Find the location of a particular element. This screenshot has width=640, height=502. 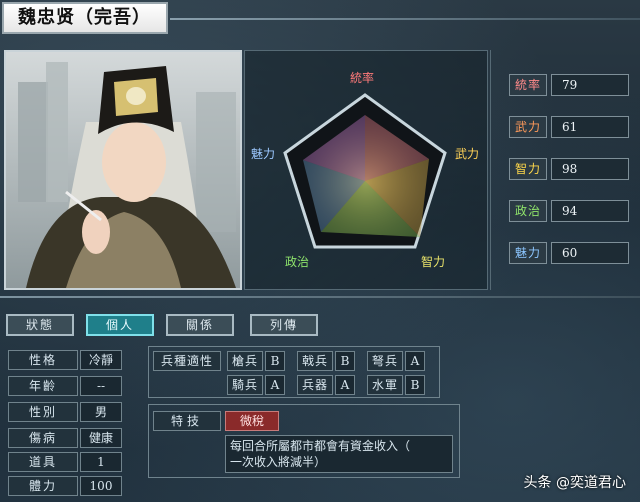

title-divider is located at coordinates (405, 19).